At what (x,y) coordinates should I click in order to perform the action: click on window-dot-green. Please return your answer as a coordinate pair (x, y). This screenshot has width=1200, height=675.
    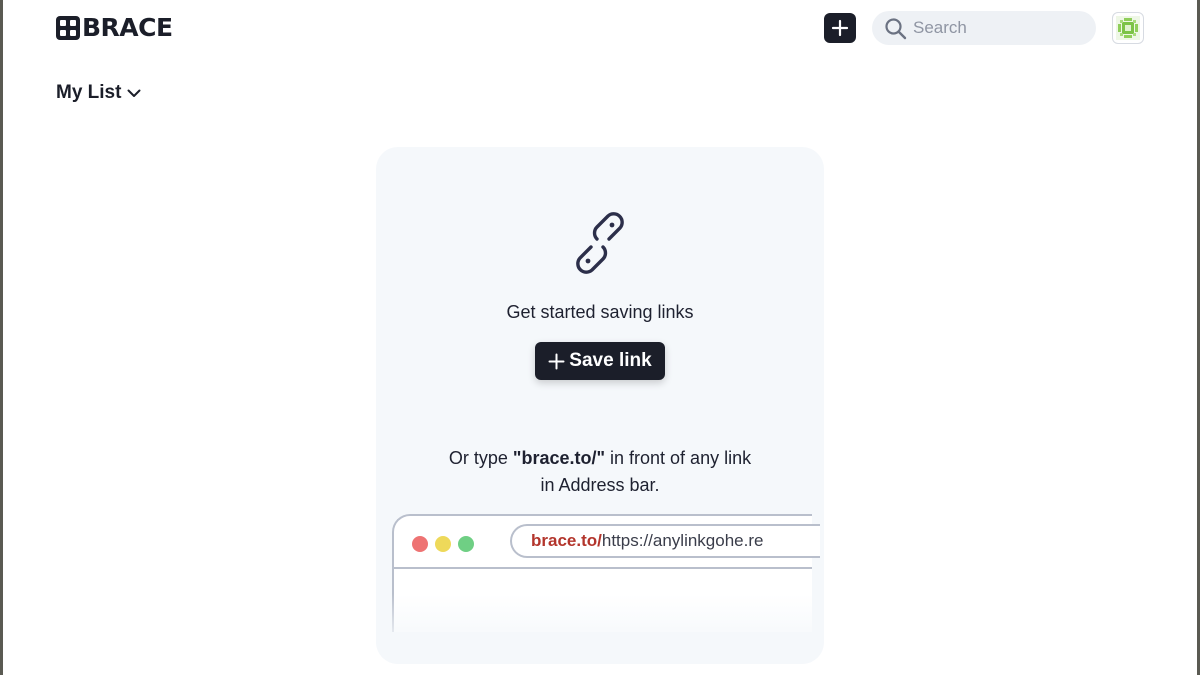
    Looking at the image, I should click on (466, 544).